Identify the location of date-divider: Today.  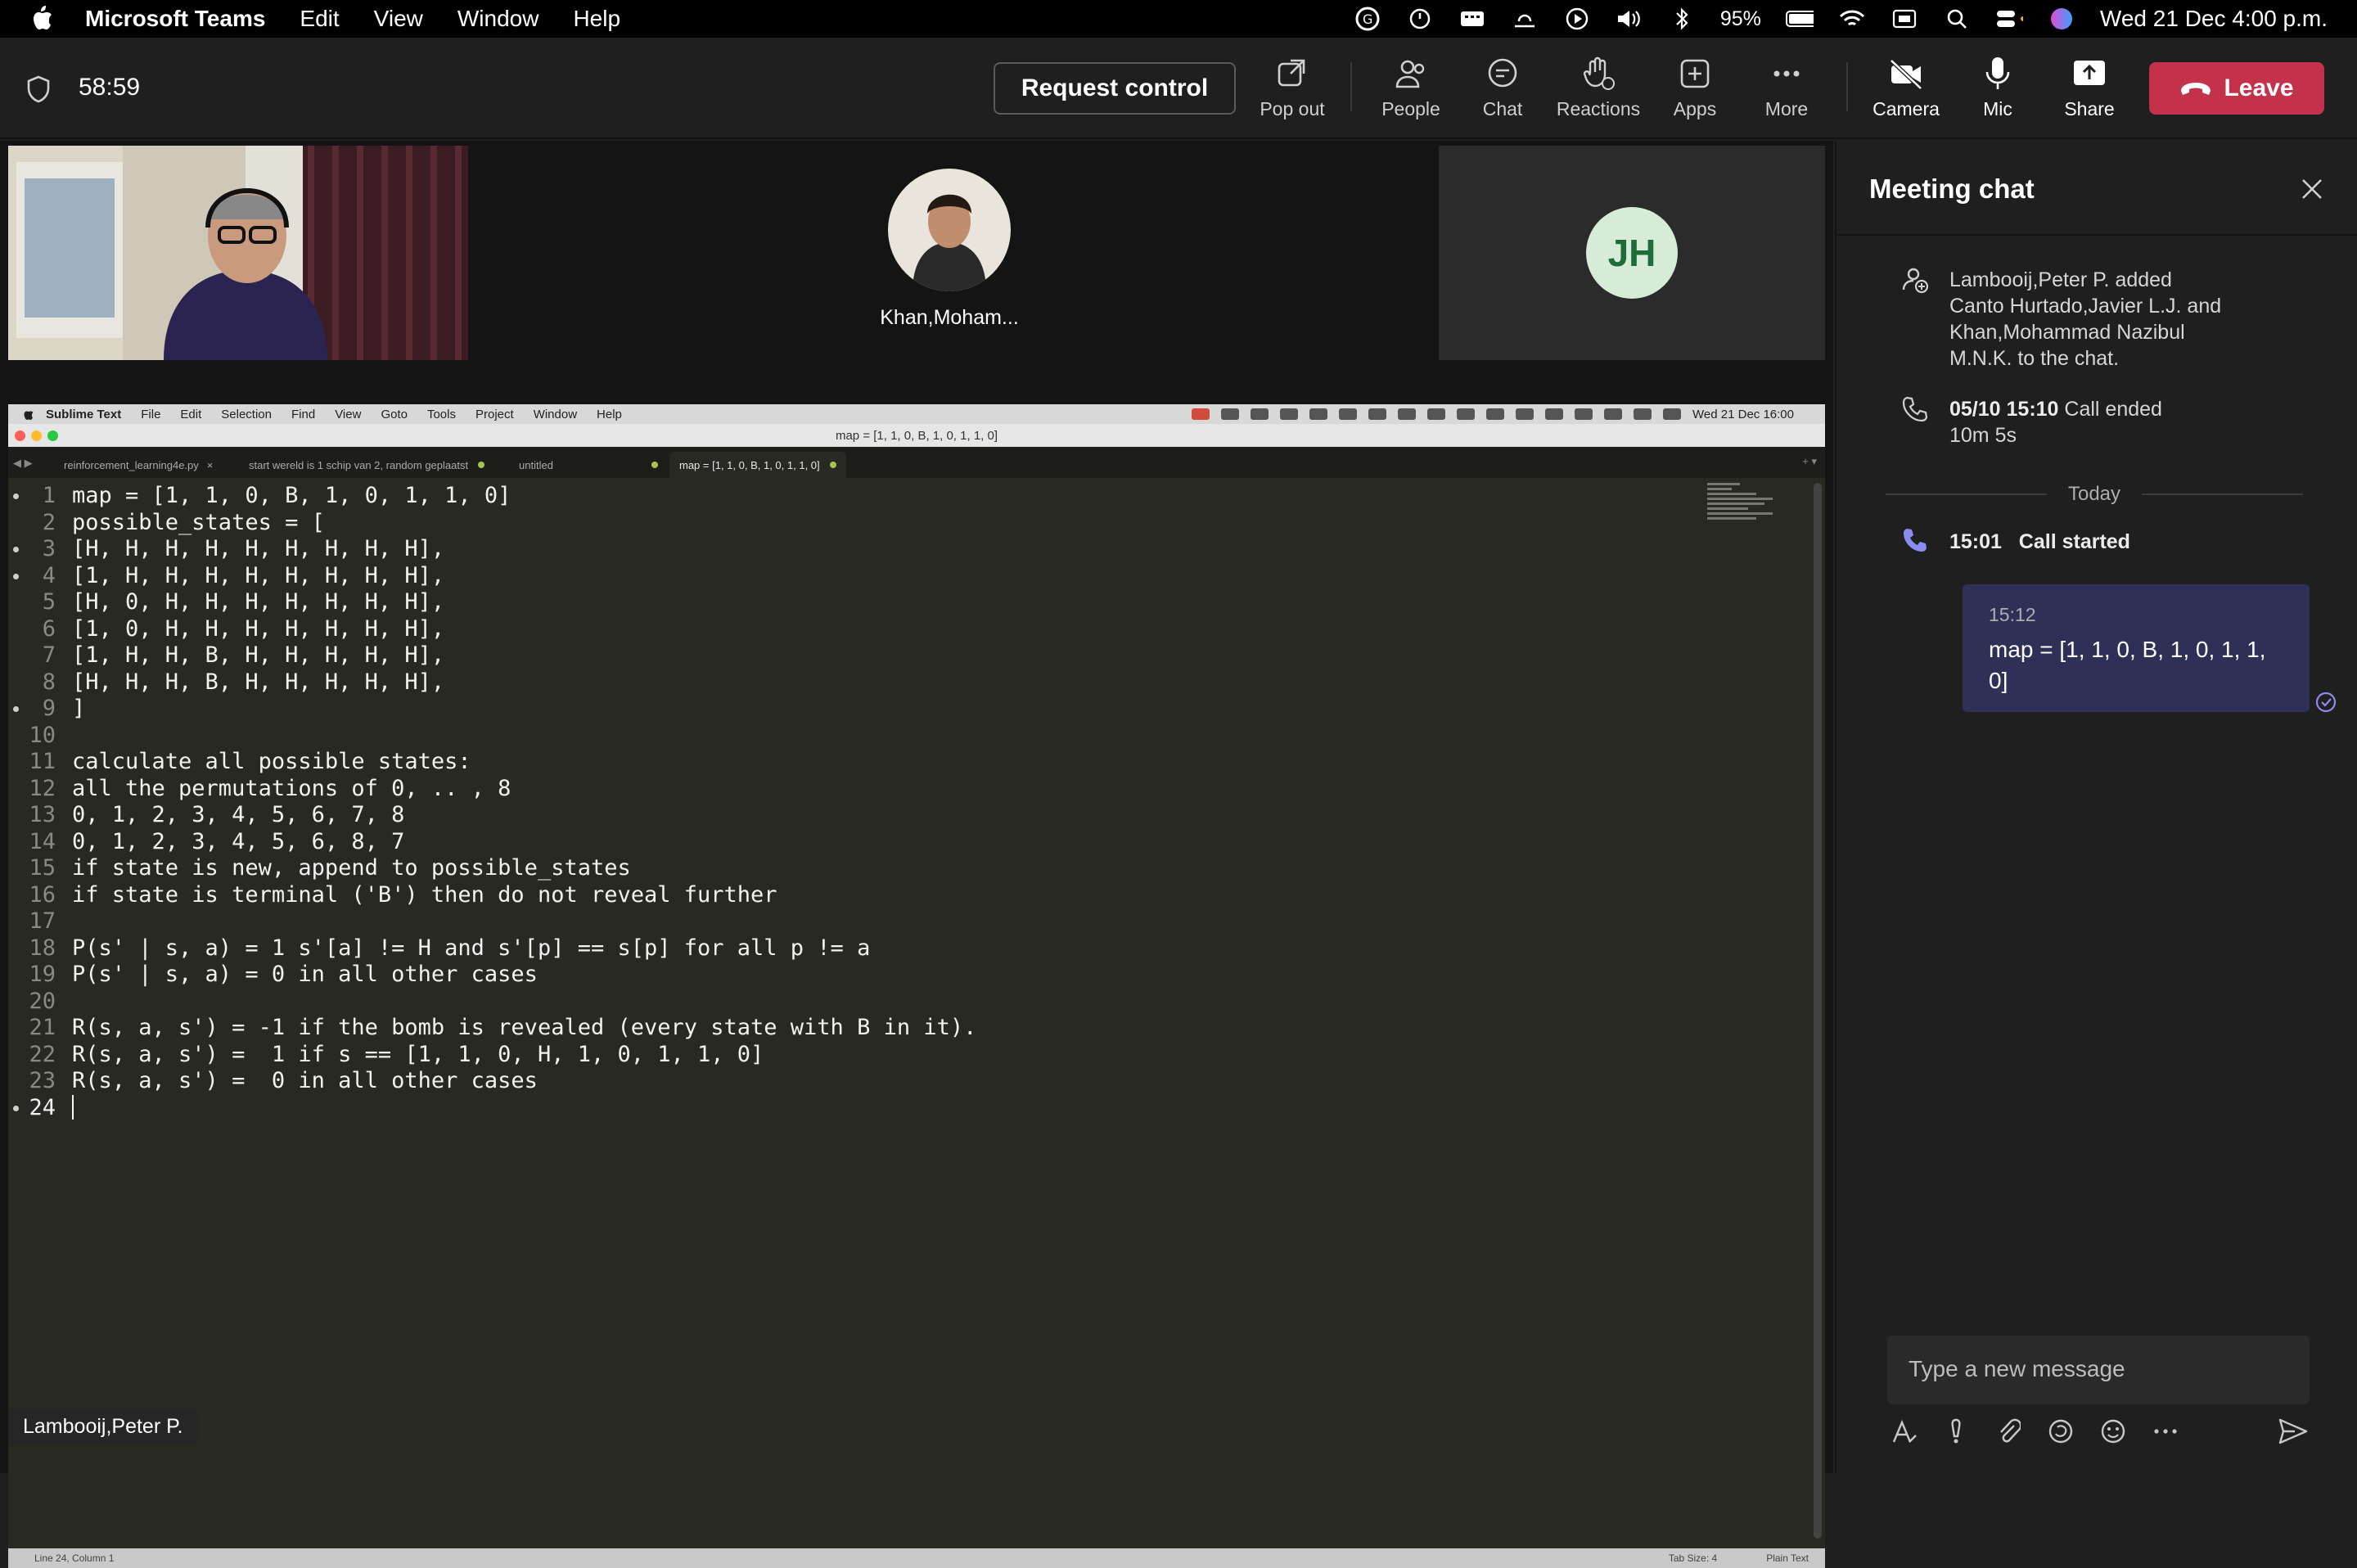
(2095, 494).